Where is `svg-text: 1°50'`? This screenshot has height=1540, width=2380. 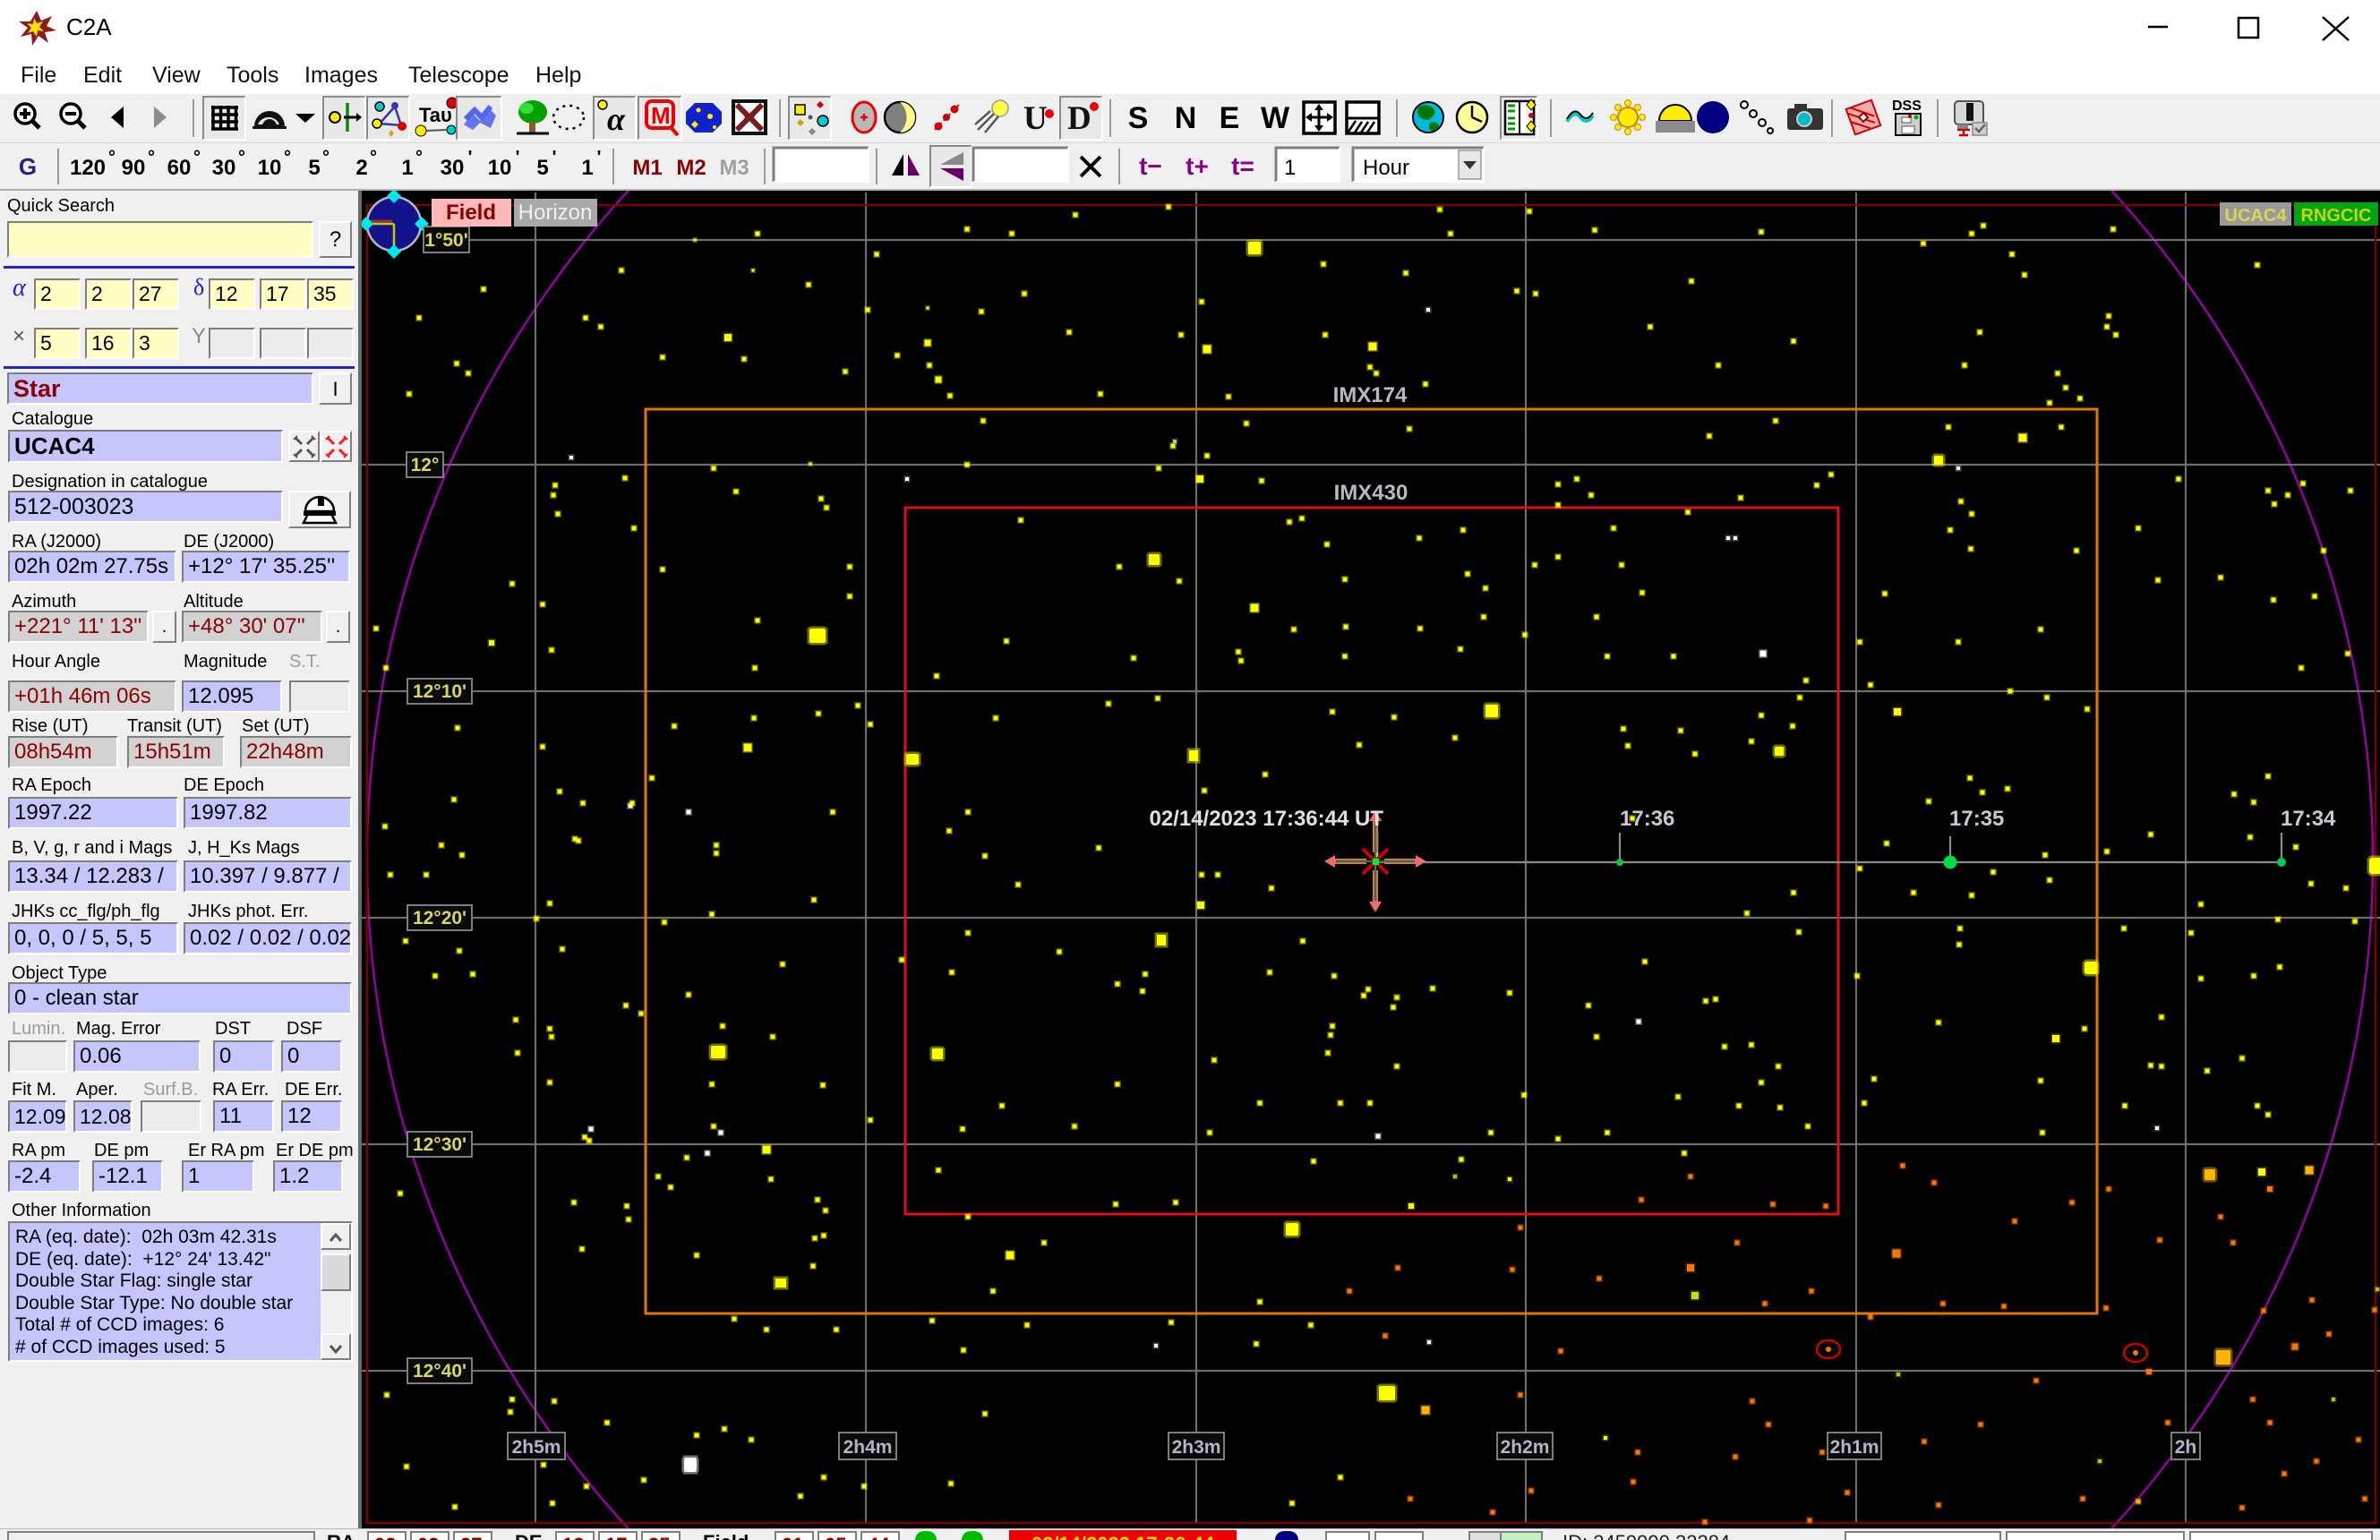 svg-text: 1°50' is located at coordinates (446, 240).